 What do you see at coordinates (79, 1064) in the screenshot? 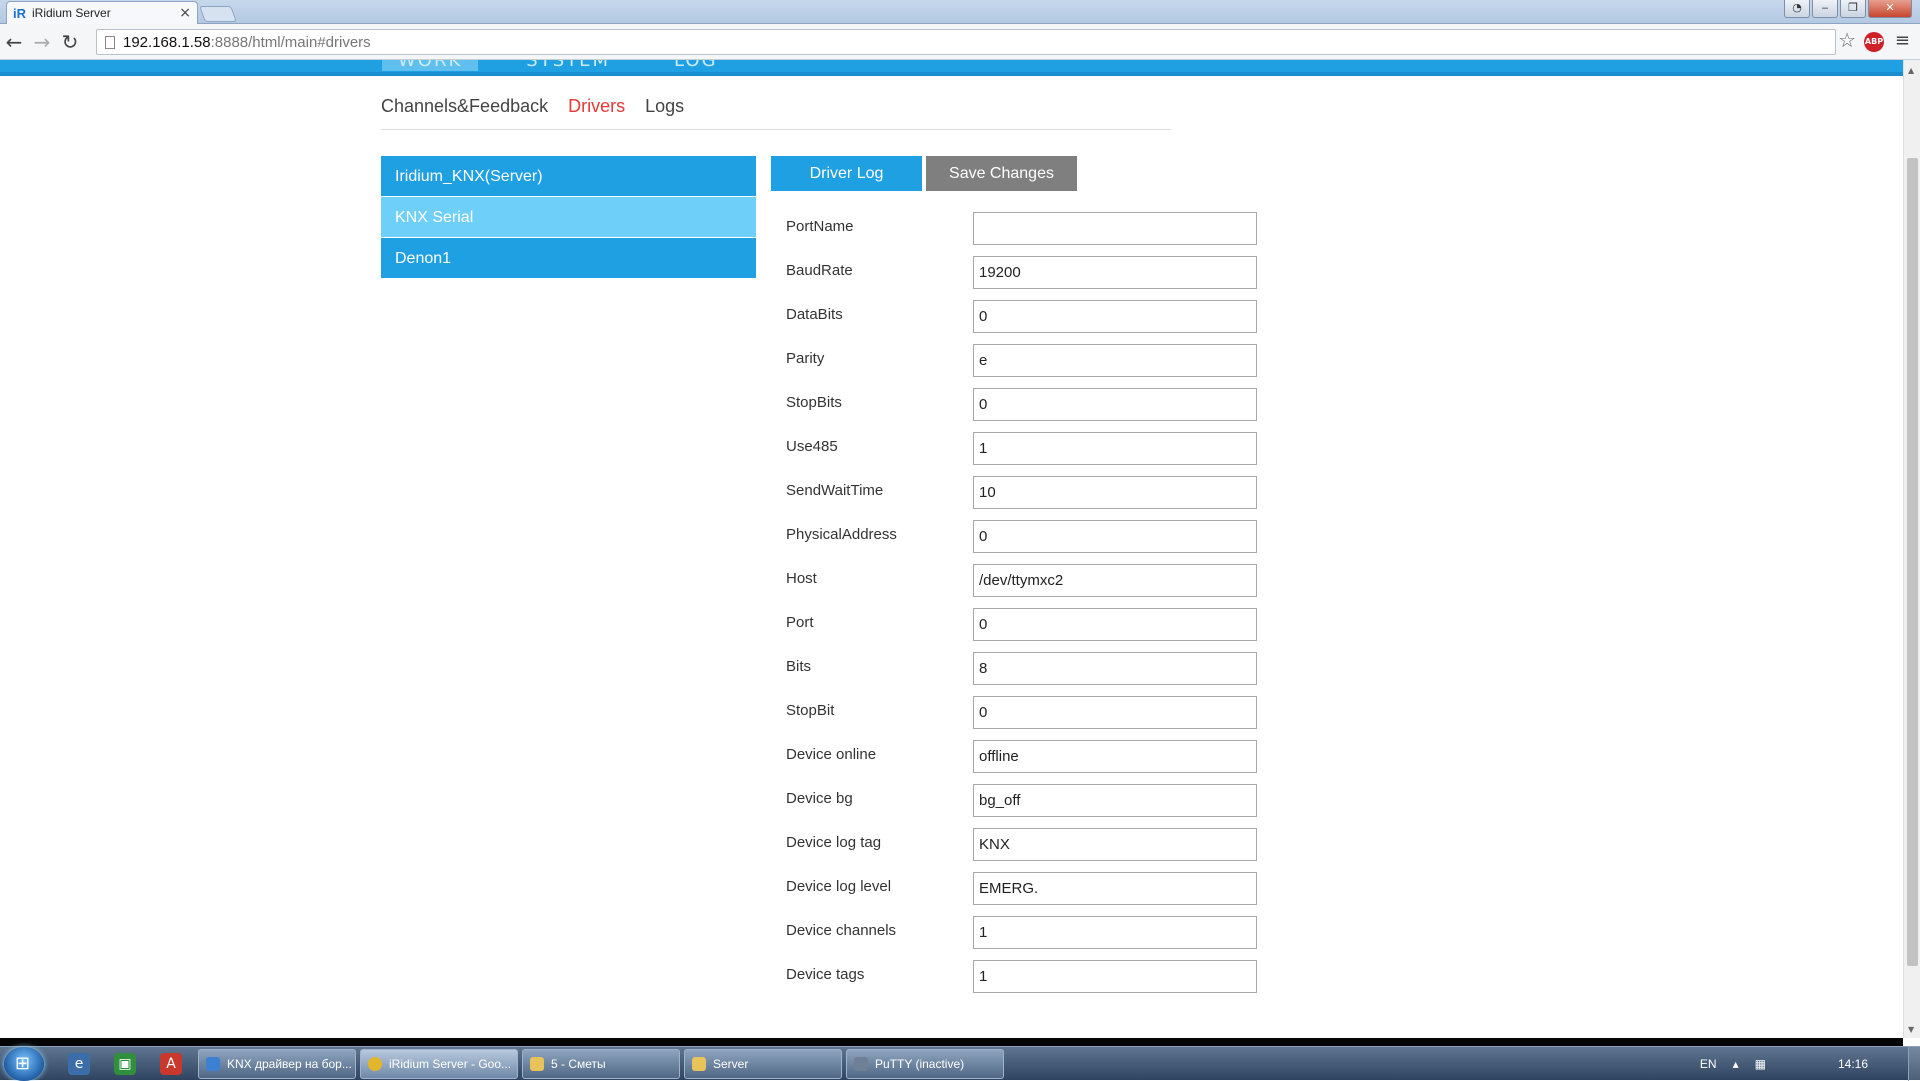
I see `quicklaunch-ie-icon: e` at bounding box center [79, 1064].